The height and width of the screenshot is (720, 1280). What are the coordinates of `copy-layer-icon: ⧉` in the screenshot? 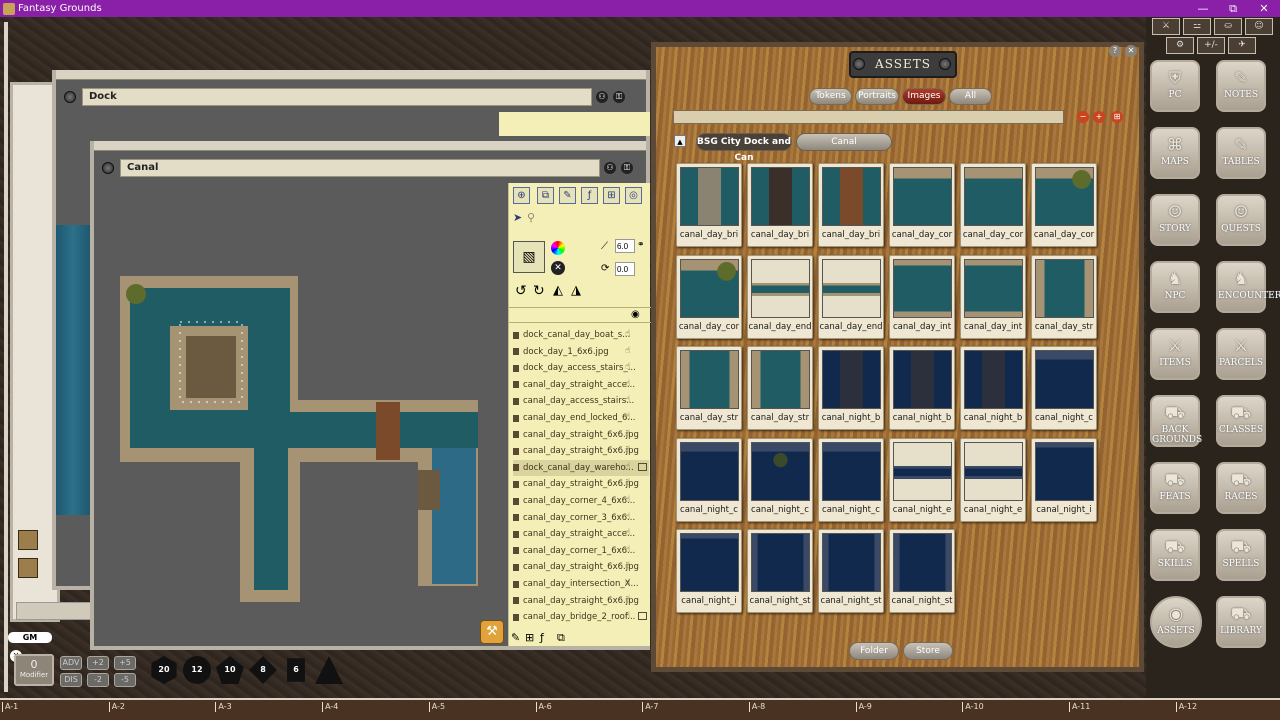 It's located at (561, 638).